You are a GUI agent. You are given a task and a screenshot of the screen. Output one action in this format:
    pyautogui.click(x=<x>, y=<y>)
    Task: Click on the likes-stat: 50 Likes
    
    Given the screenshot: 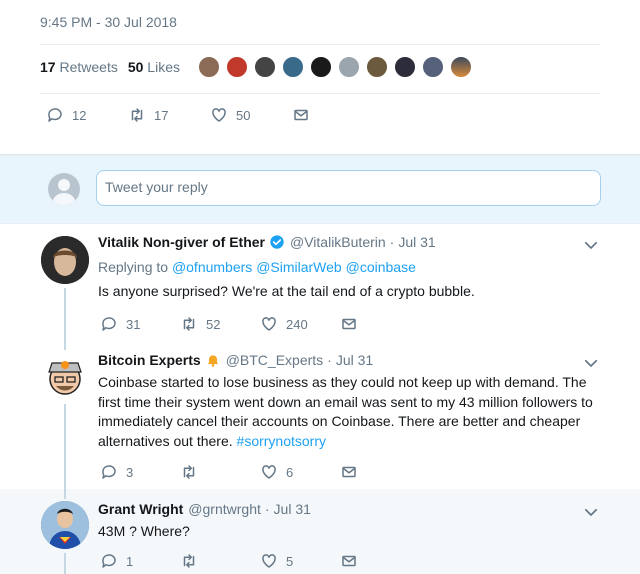 What is the action you would take?
    pyautogui.click(x=154, y=67)
    